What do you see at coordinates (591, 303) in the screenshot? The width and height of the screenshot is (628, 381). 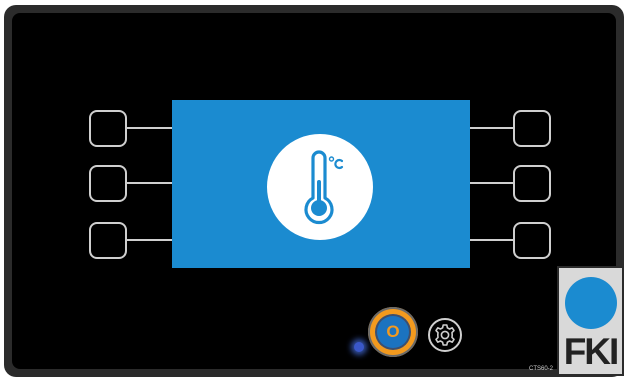 I see `logo-dot` at bounding box center [591, 303].